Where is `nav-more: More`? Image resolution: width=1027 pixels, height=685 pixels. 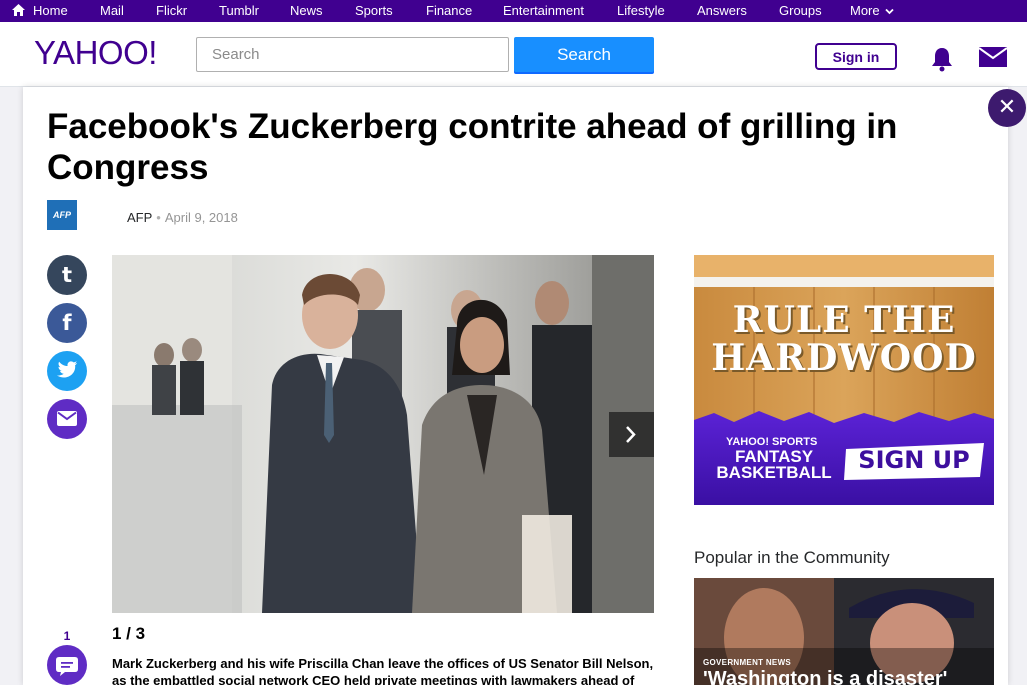
nav-more: More is located at coordinates (872, 10).